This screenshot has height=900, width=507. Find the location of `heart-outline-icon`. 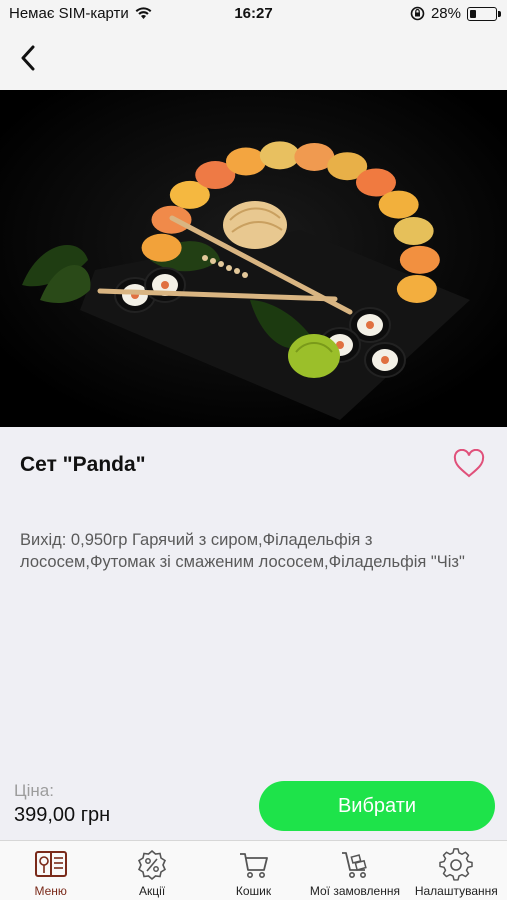

heart-outline-icon is located at coordinates (469, 463).